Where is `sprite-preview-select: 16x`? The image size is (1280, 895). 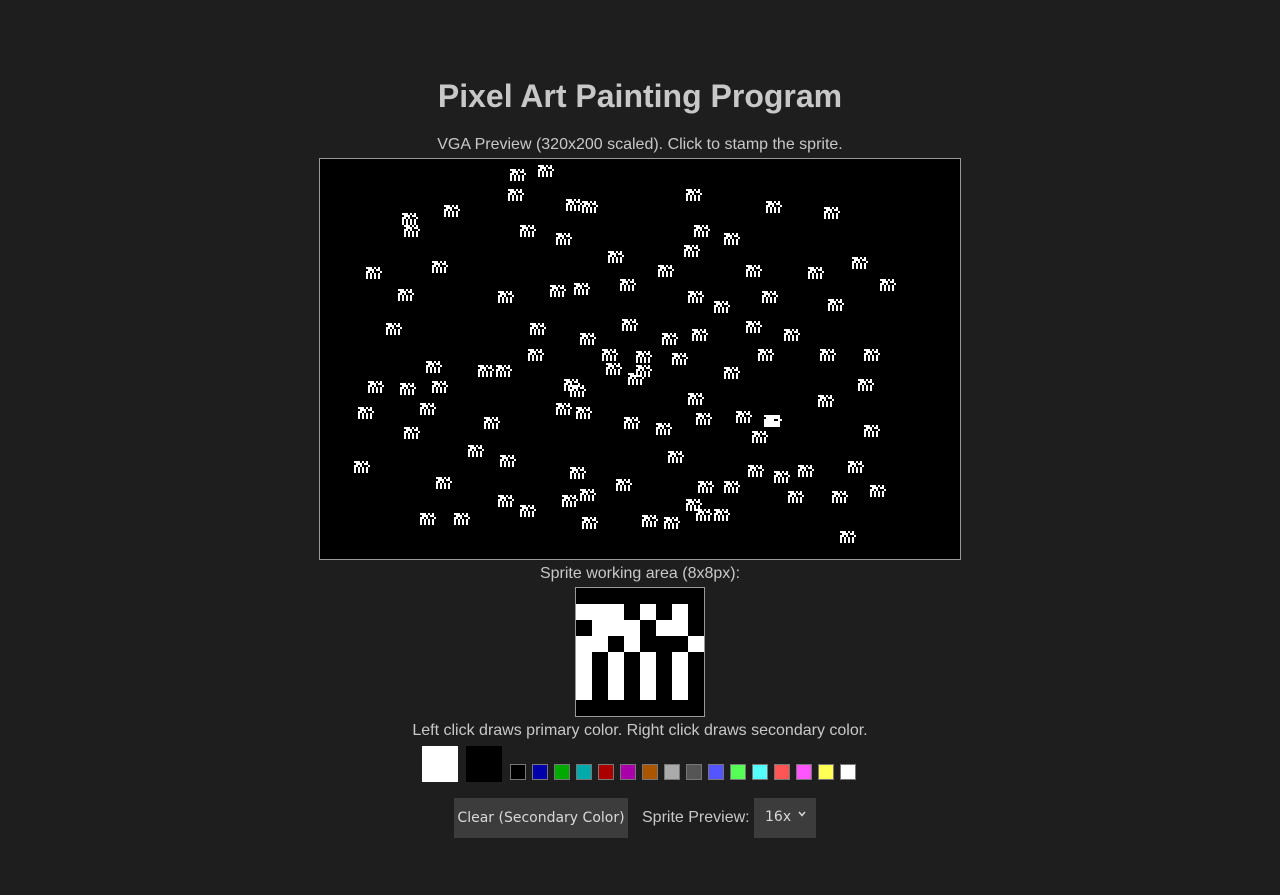
sprite-preview-select: 16x is located at coordinates (785, 818).